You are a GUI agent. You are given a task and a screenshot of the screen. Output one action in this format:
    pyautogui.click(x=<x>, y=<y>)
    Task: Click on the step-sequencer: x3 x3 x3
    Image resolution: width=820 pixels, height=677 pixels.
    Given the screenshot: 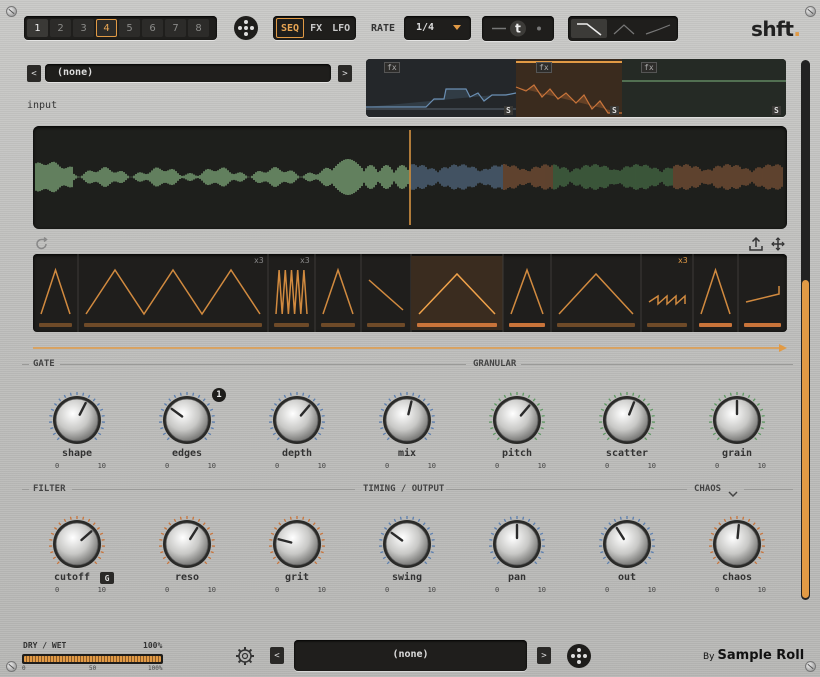 What is the action you would take?
    pyautogui.click(x=410, y=293)
    